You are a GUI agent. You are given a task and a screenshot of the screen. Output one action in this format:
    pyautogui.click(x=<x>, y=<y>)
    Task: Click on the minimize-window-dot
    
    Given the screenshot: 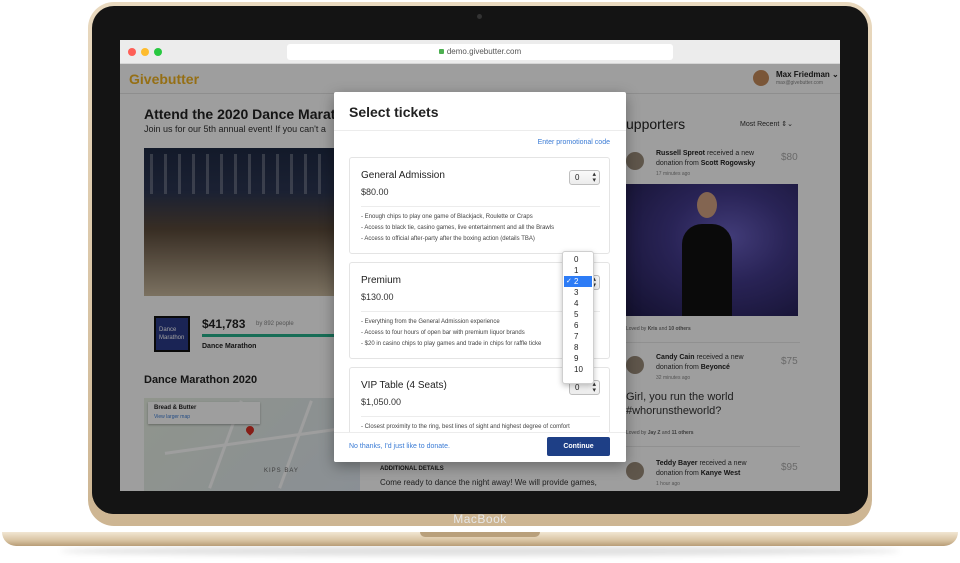 What is the action you would take?
    pyautogui.click(x=145, y=52)
    